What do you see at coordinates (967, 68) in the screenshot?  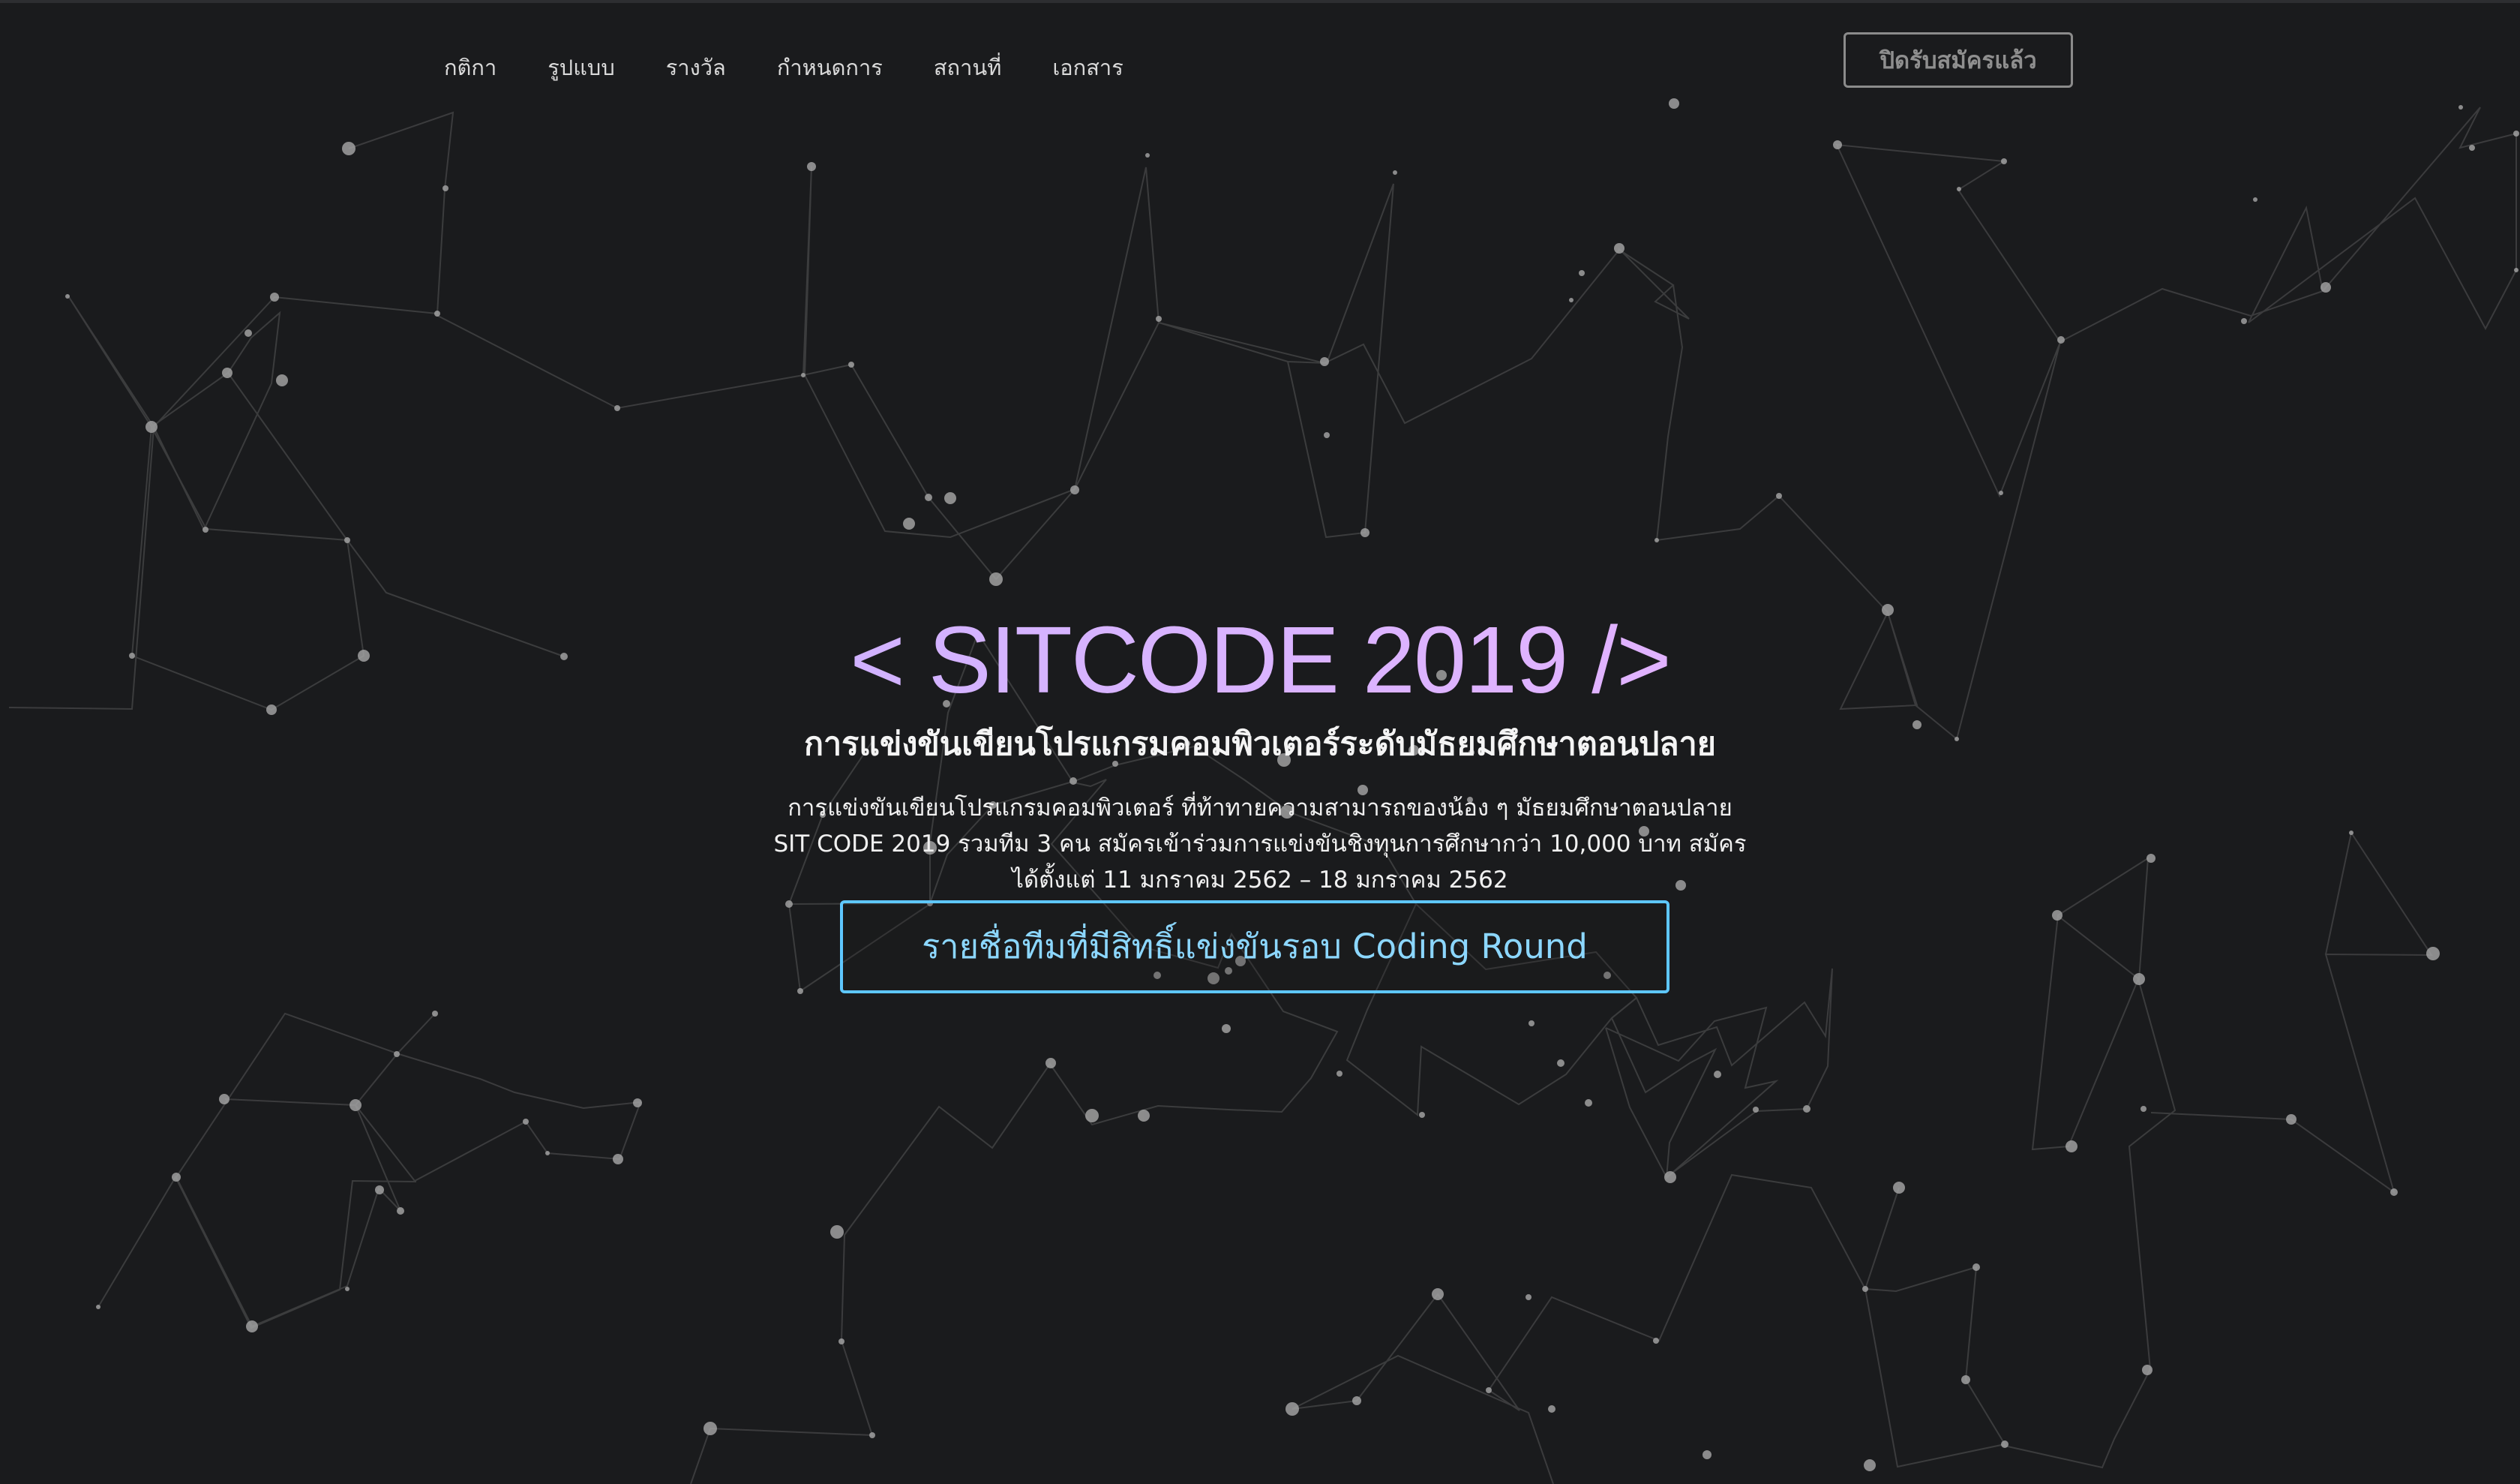 I see `nav-location: สถานที่` at bounding box center [967, 68].